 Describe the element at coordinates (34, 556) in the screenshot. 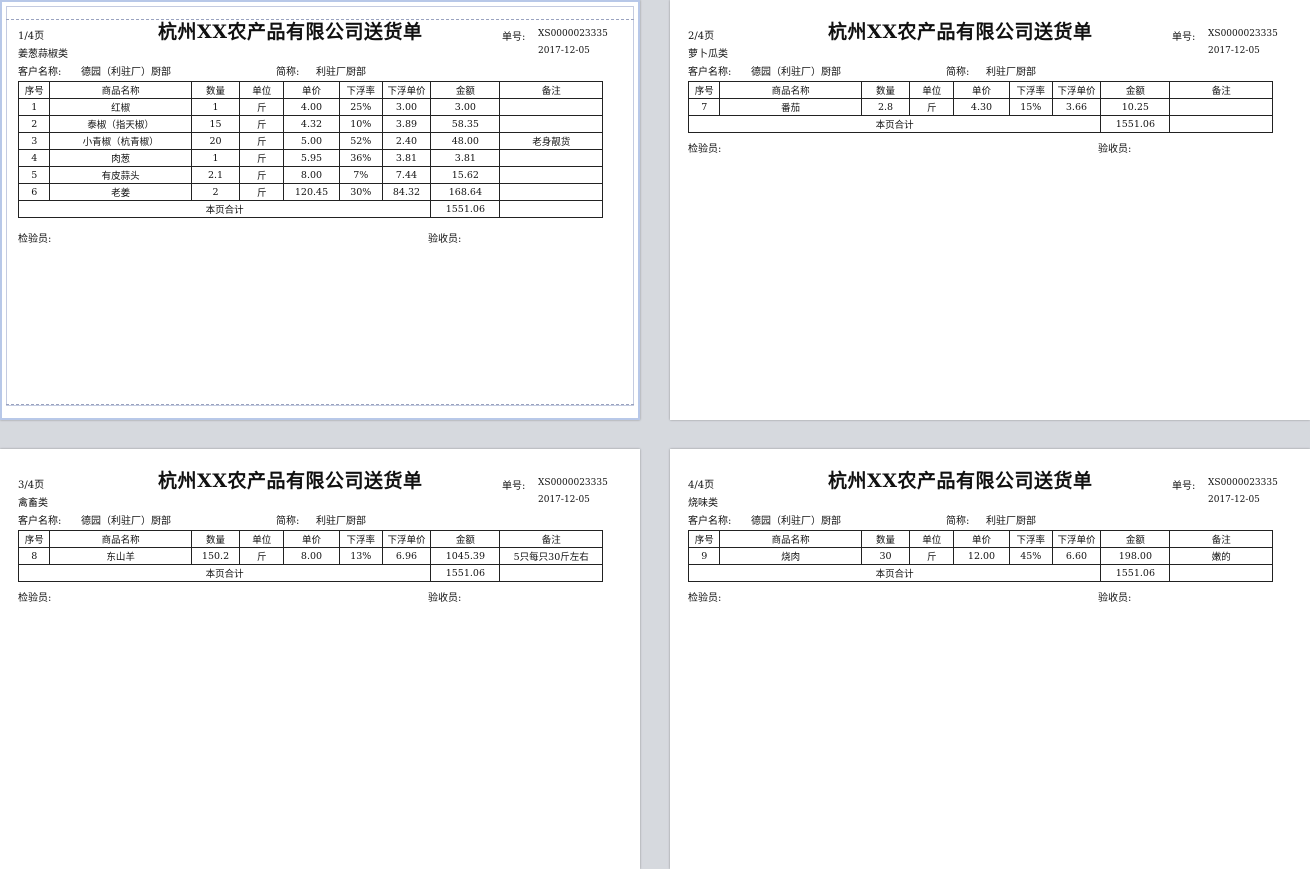

I see `cell-col-seq: 8` at that location.